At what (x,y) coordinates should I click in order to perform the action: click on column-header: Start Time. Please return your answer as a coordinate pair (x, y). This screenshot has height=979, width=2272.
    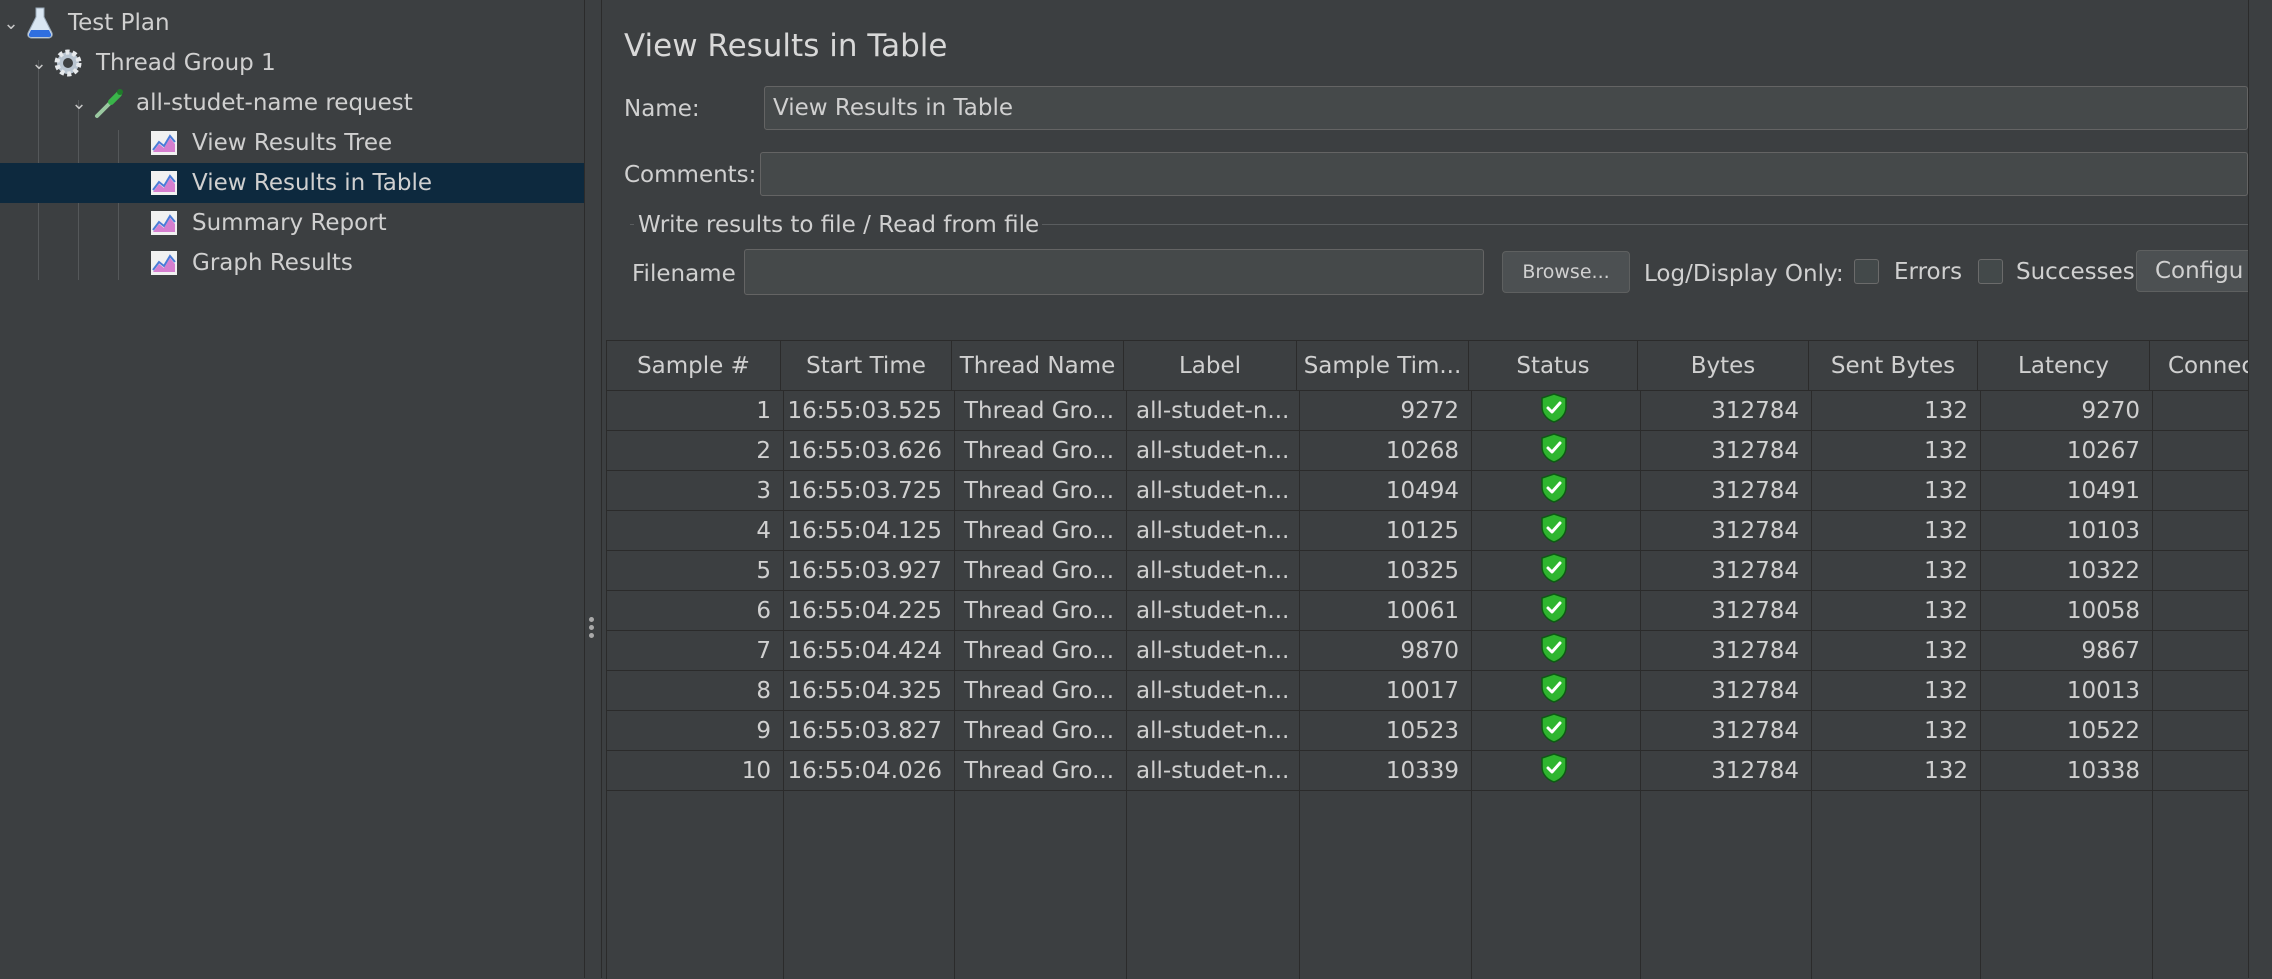
    Looking at the image, I should click on (866, 366).